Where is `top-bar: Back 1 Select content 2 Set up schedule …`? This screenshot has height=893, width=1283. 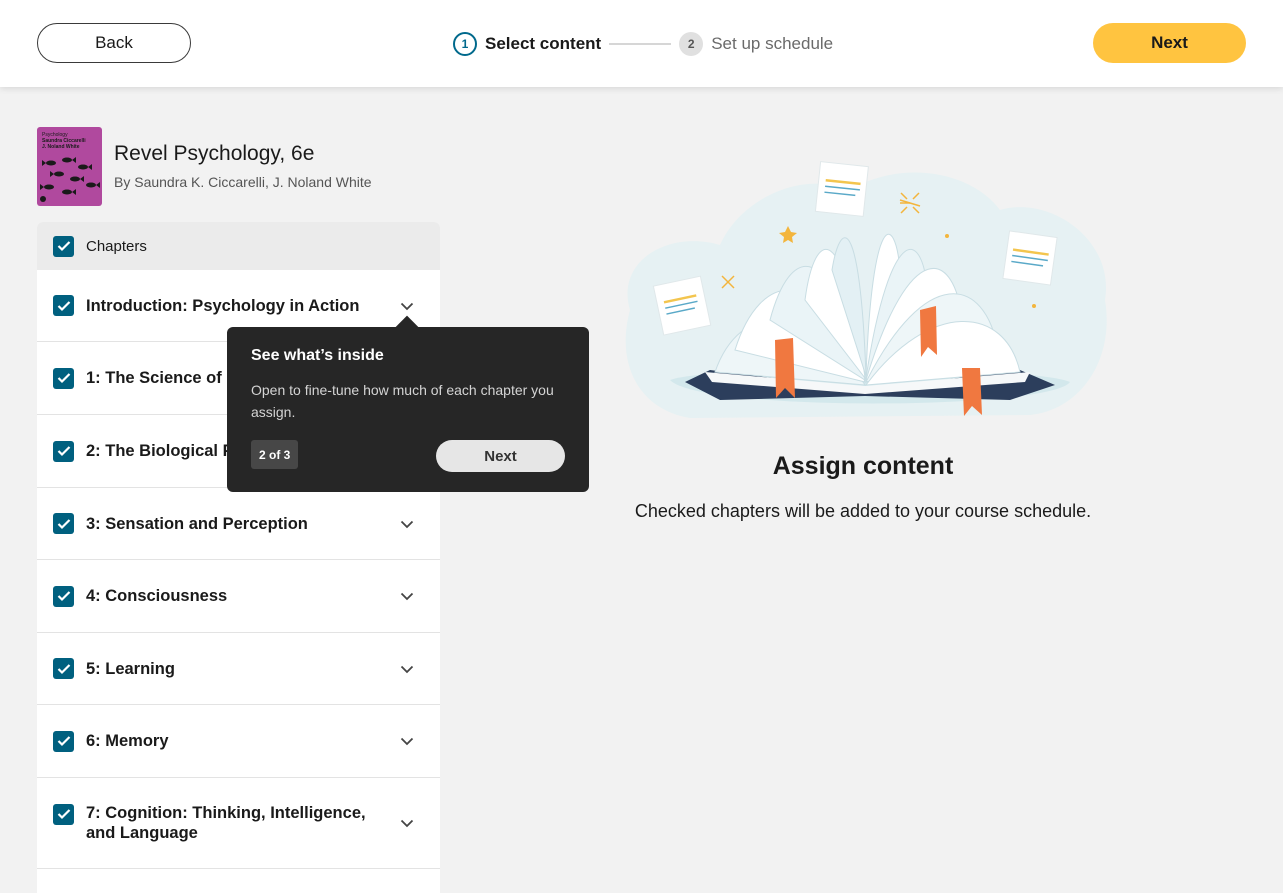
top-bar: Back 1 Select content 2 Set up schedule … is located at coordinates (641, 43).